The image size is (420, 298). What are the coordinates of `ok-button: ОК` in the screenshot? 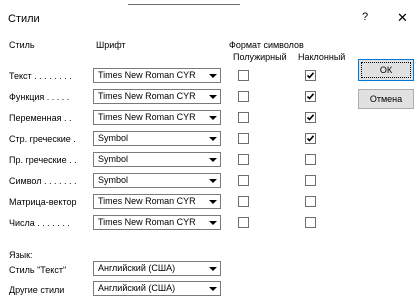 It's located at (386, 70).